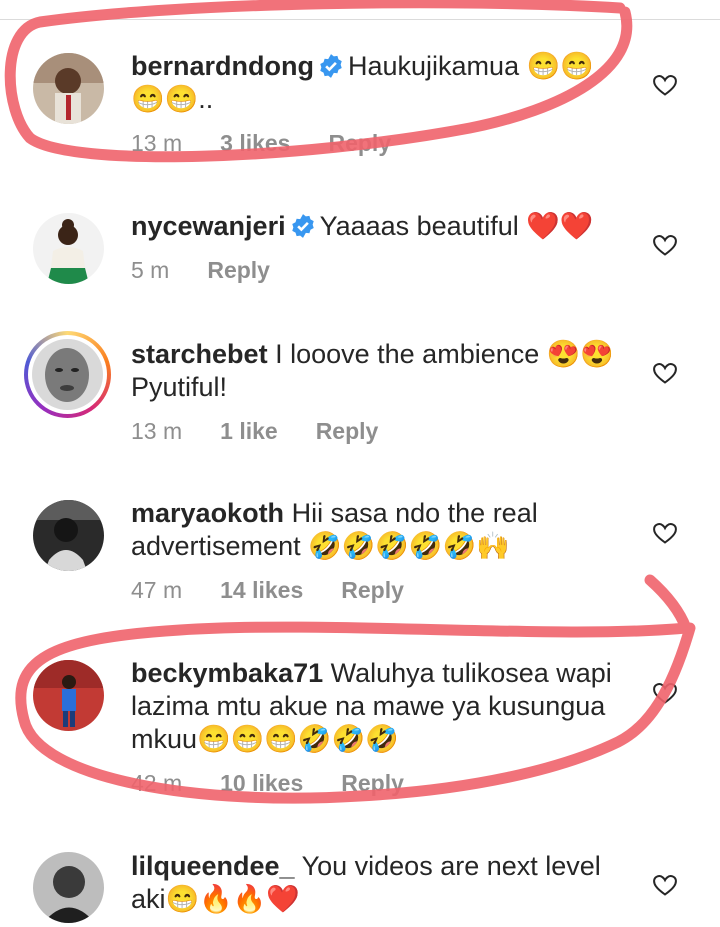  Describe the element at coordinates (150, 270) in the screenshot. I see `timestamp: 5 m` at that location.